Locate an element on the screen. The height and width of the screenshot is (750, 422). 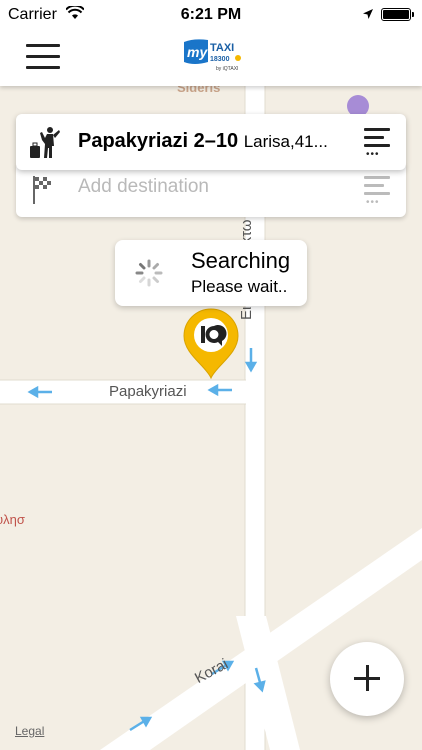
destination-placeholder: Add destination is located at coordinates (143, 187).